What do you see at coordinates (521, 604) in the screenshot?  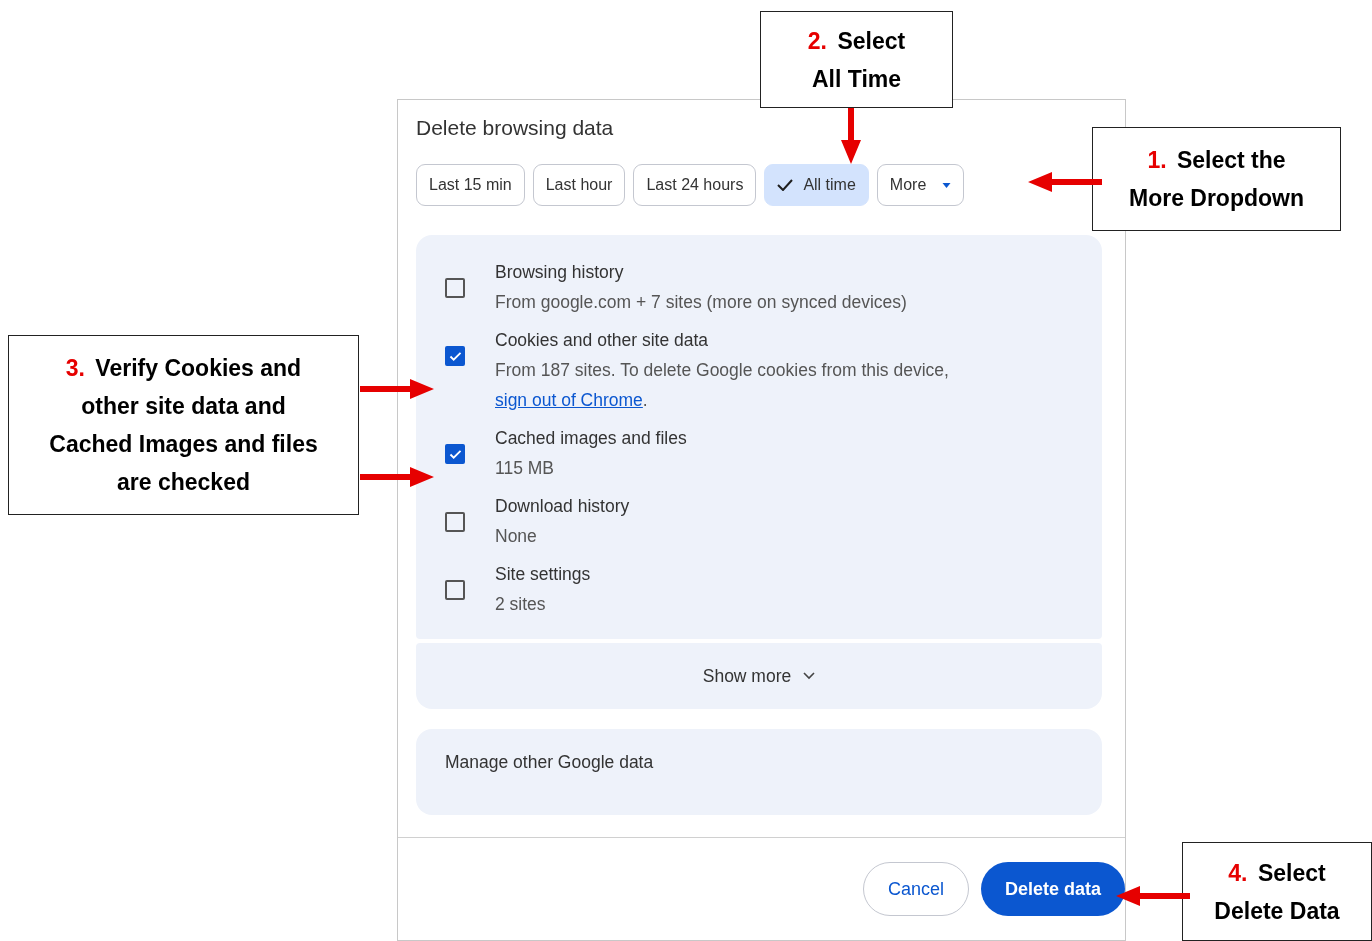 I see `option-description: 2 sites` at bounding box center [521, 604].